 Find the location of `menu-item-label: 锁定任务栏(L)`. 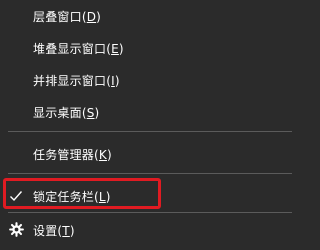

menu-item-label: 锁定任务栏(L) is located at coordinates (72, 196).